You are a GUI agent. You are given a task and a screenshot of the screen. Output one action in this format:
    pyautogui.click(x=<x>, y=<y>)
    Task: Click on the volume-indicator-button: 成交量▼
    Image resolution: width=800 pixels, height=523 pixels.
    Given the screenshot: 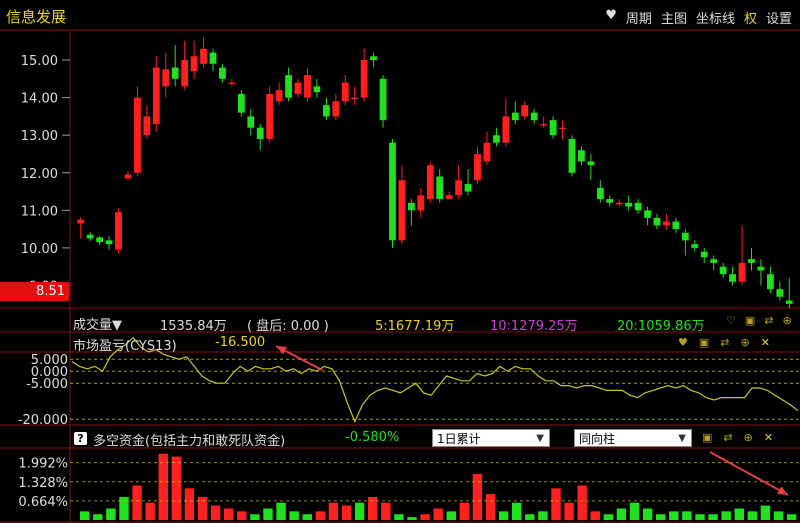 What is the action you would take?
    pyautogui.click(x=97, y=323)
    